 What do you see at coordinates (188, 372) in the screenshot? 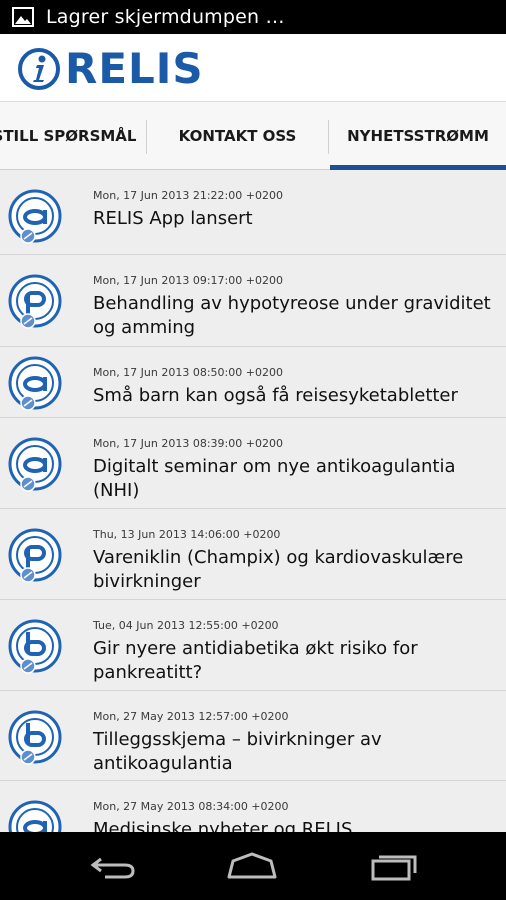
I see `news-date: Mon, 17 Jun 2013 08:50:00 +0200` at bounding box center [188, 372].